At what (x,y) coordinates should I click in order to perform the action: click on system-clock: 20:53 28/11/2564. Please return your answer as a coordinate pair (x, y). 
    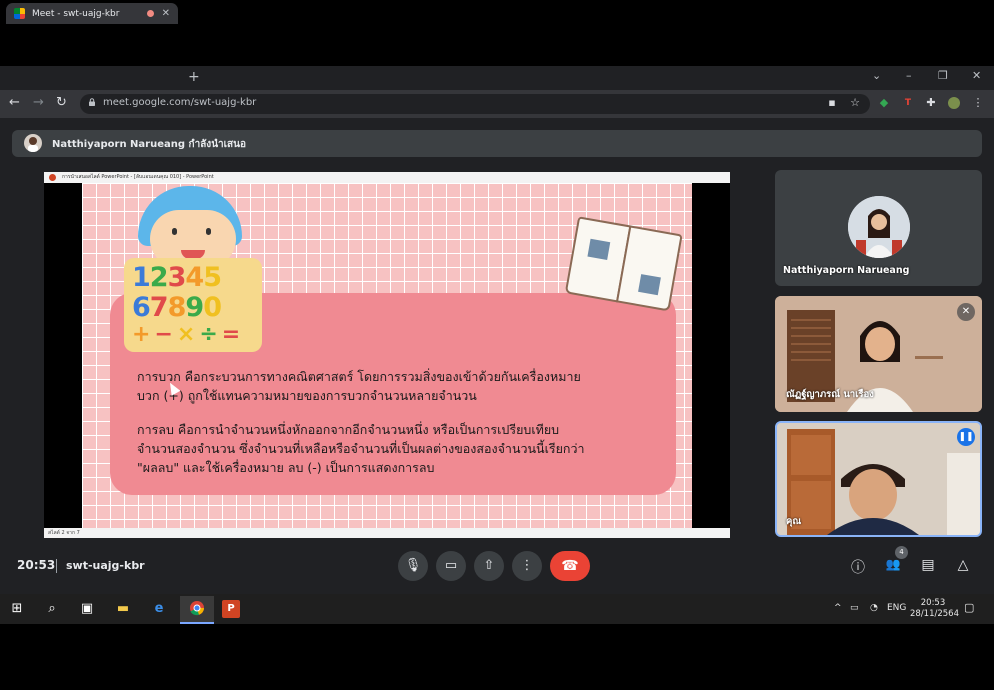
    Looking at the image, I should click on (934, 609).